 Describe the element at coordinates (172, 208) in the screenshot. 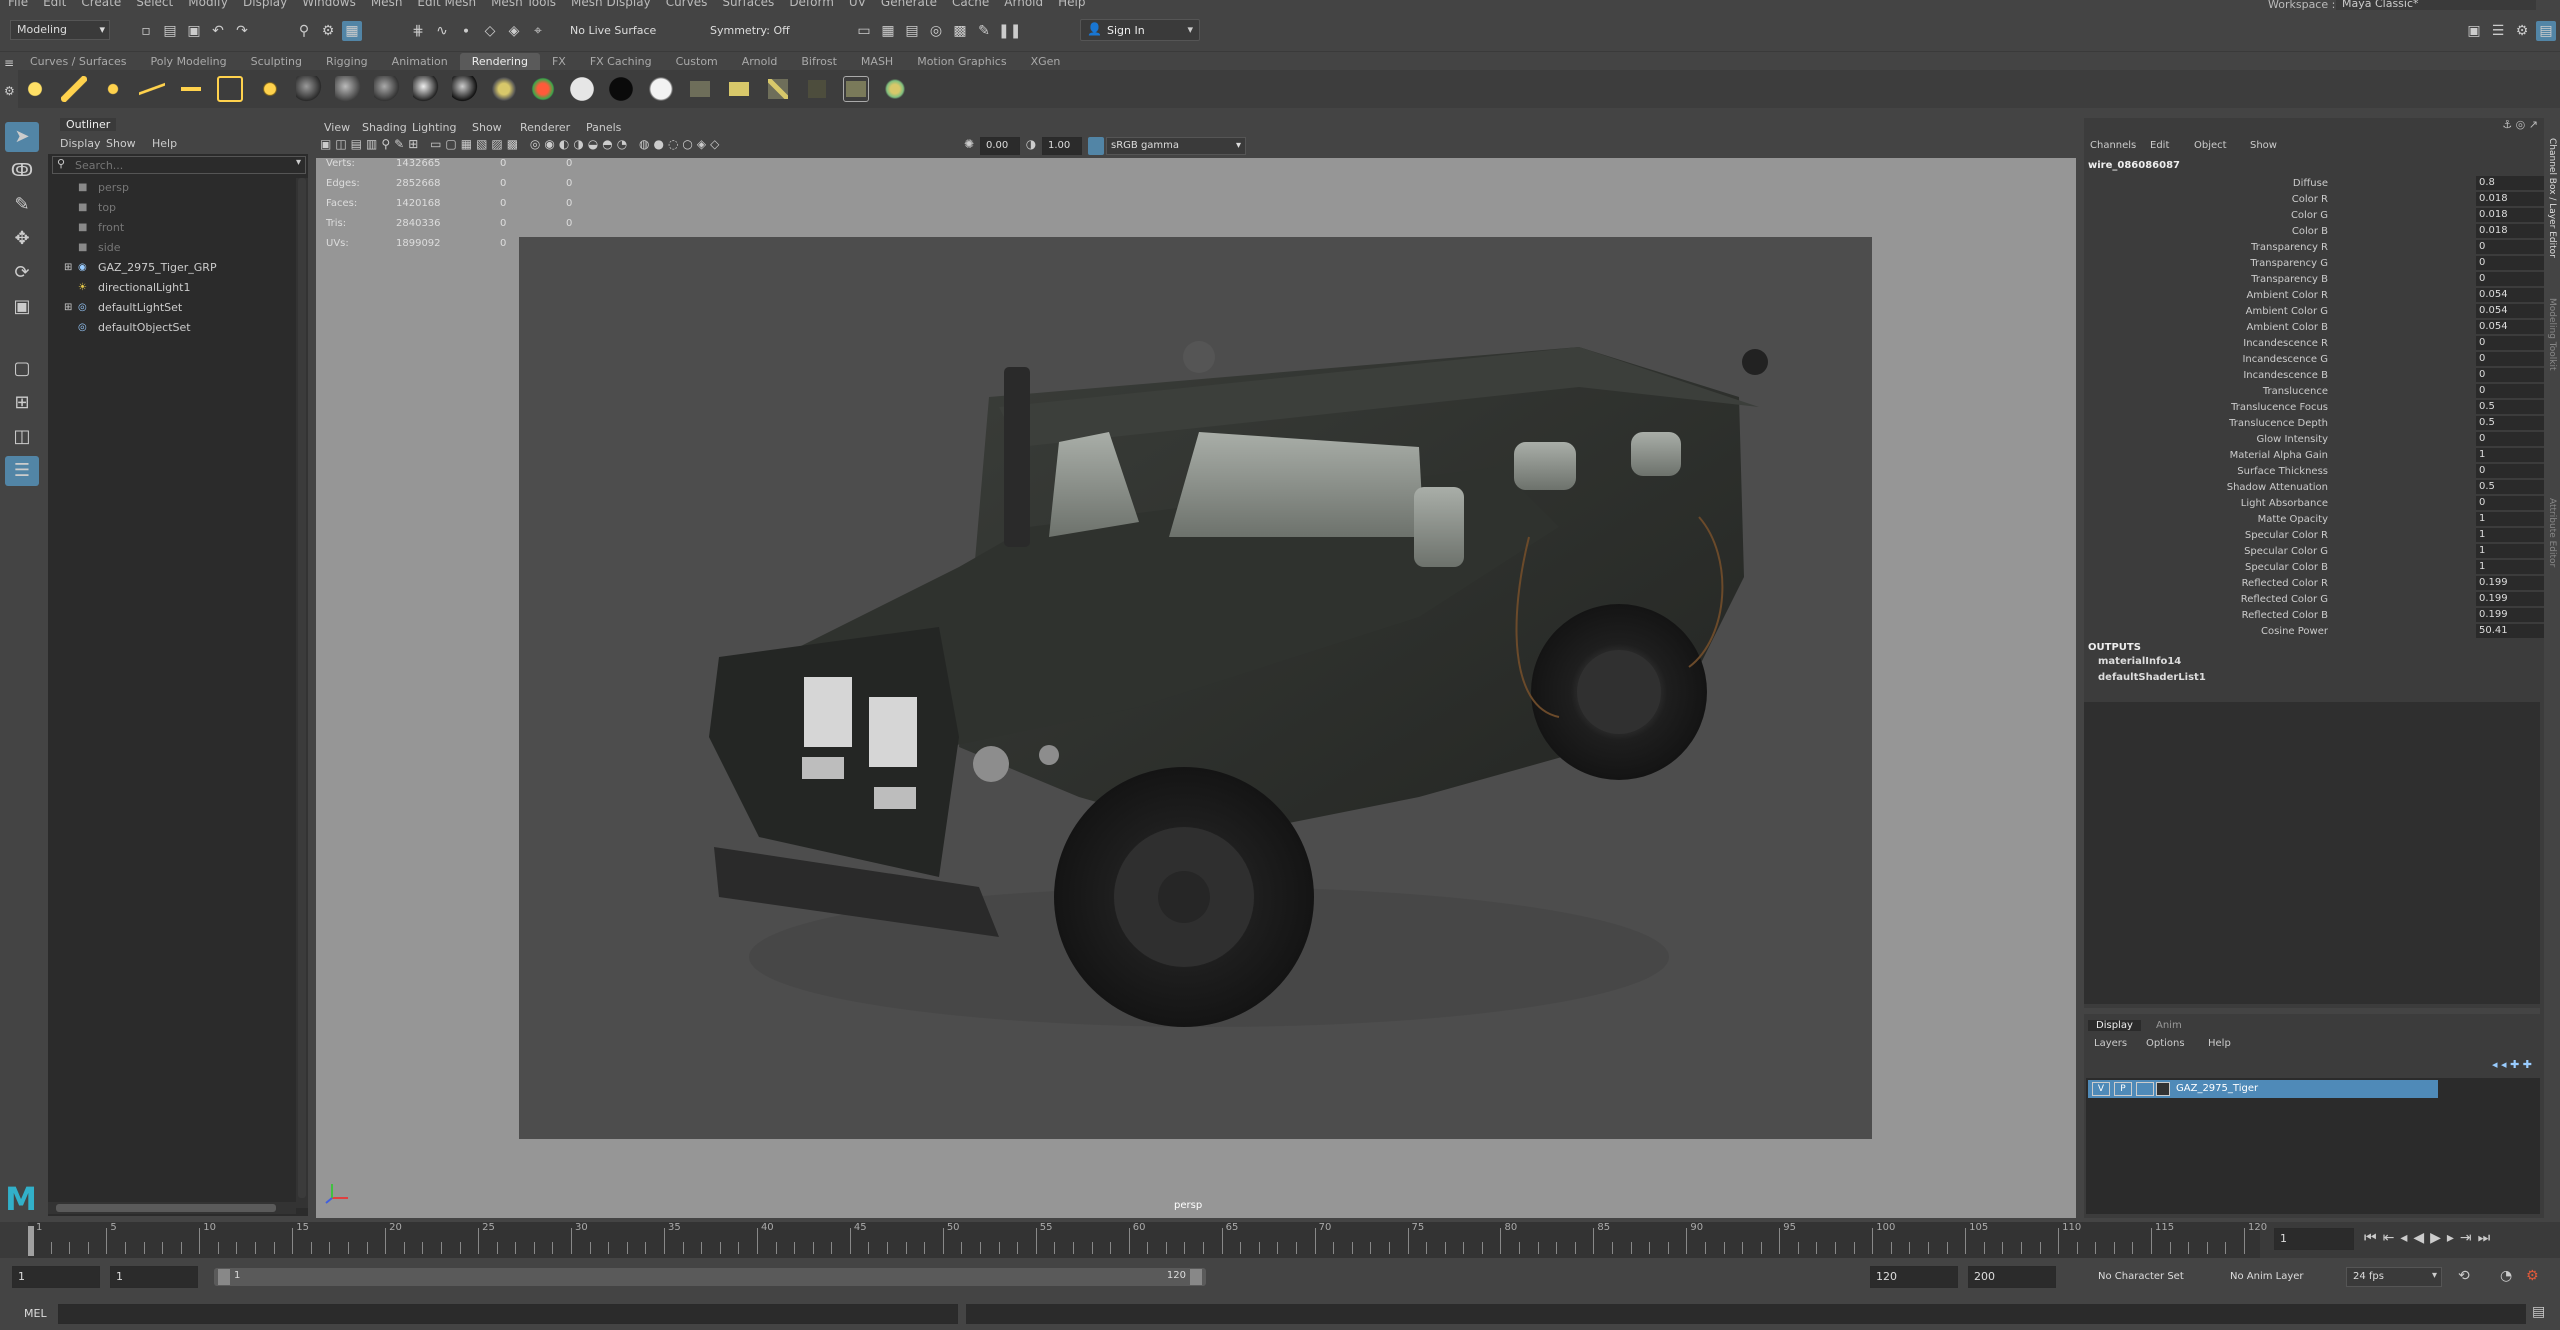

I see `outliner-item: ■ top` at that location.